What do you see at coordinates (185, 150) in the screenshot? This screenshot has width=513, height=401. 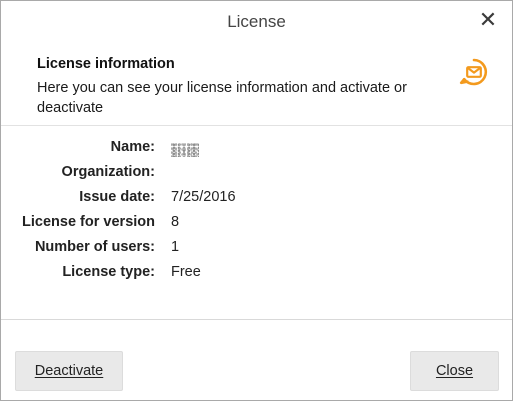 I see `redacted-name-value` at bounding box center [185, 150].